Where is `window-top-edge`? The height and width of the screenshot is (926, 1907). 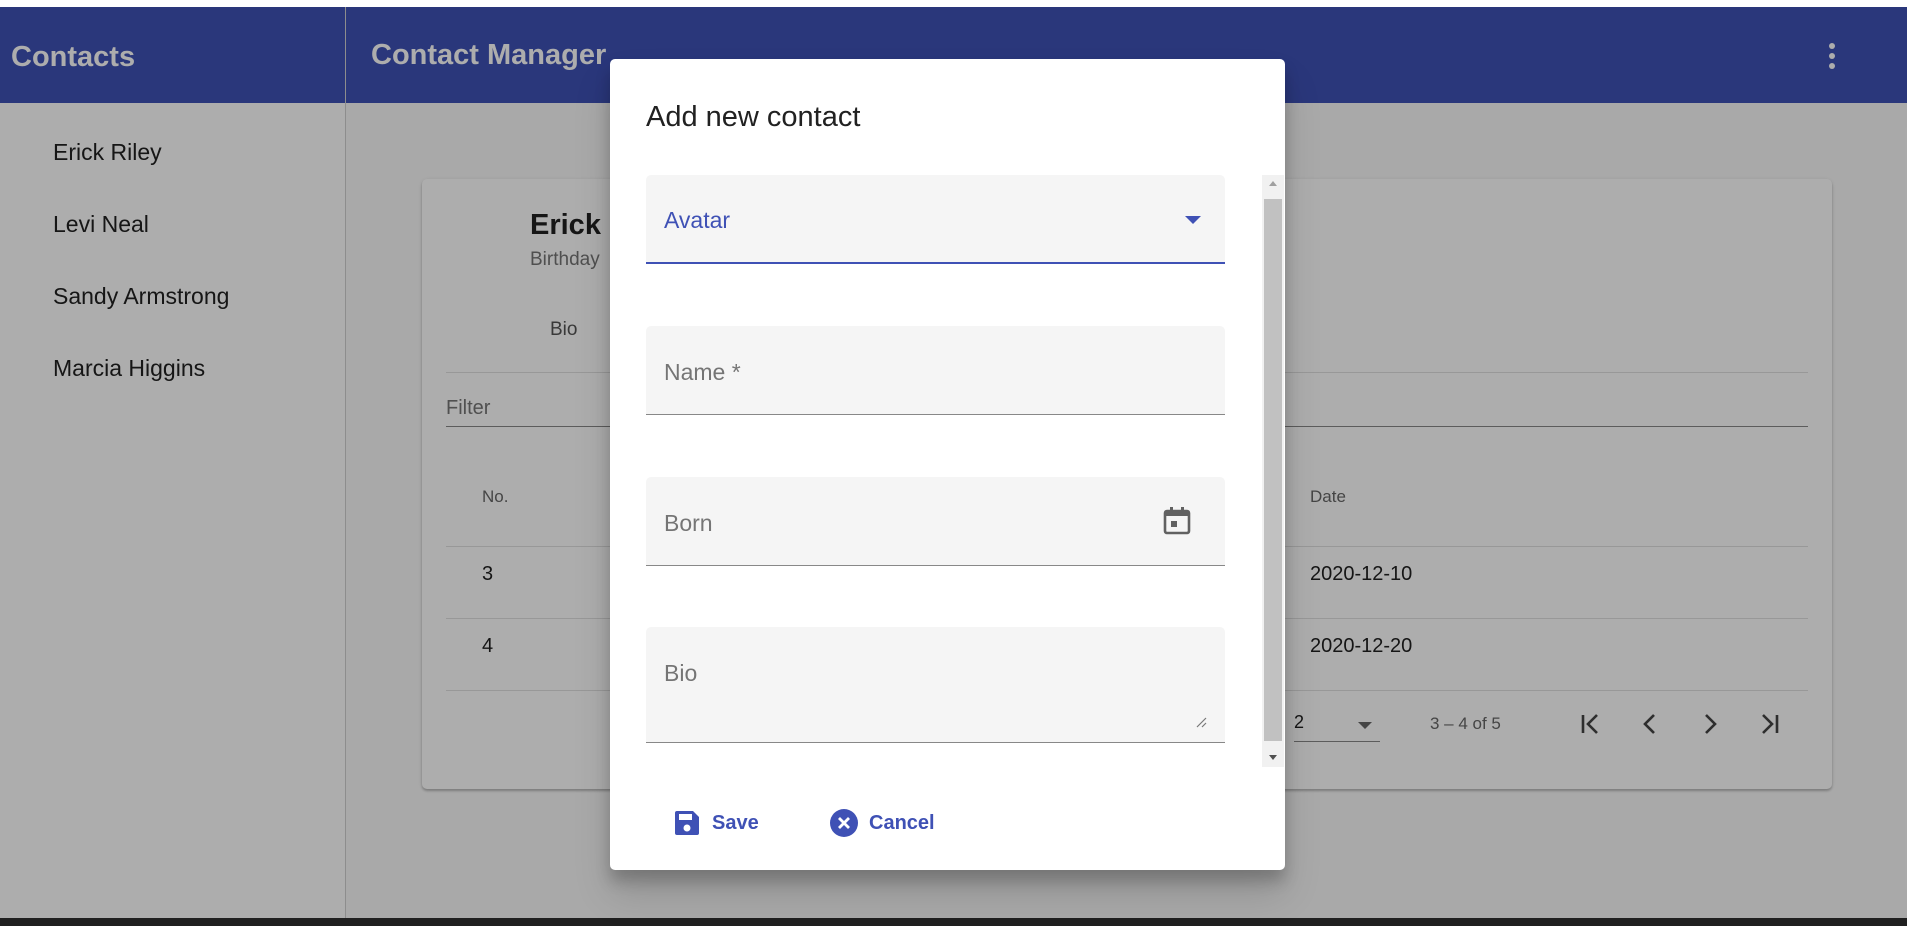
window-top-edge is located at coordinates (953, 3).